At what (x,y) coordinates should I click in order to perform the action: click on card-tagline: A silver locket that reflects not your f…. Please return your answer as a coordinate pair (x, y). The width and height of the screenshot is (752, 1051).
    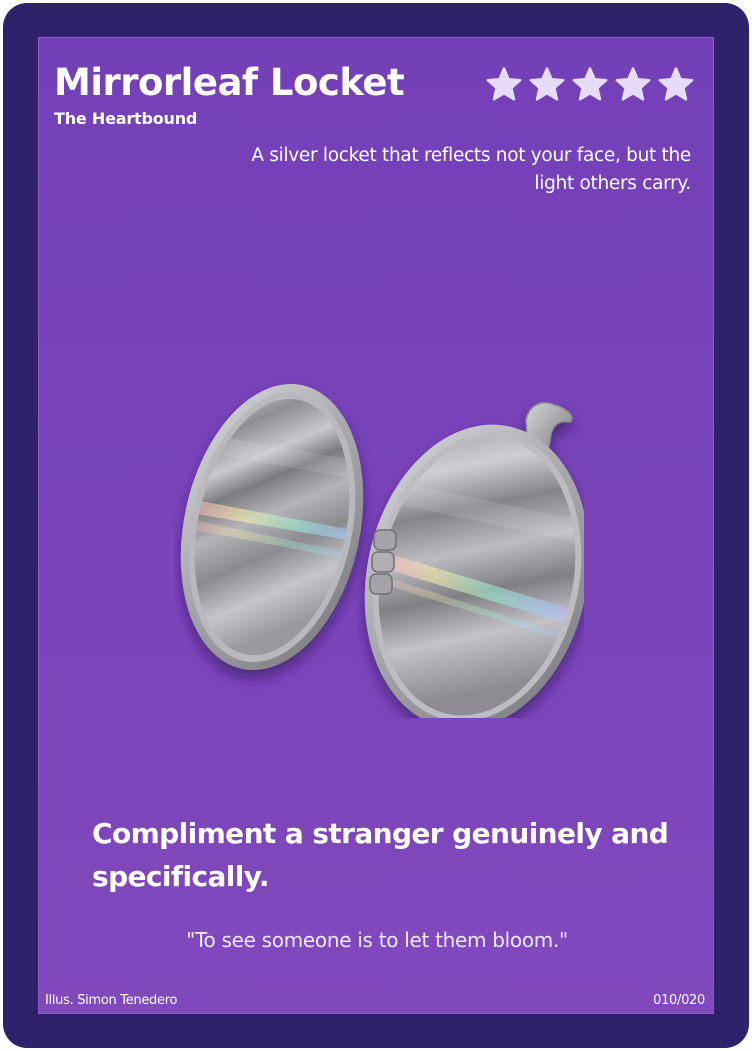
    Looking at the image, I should click on (471, 169).